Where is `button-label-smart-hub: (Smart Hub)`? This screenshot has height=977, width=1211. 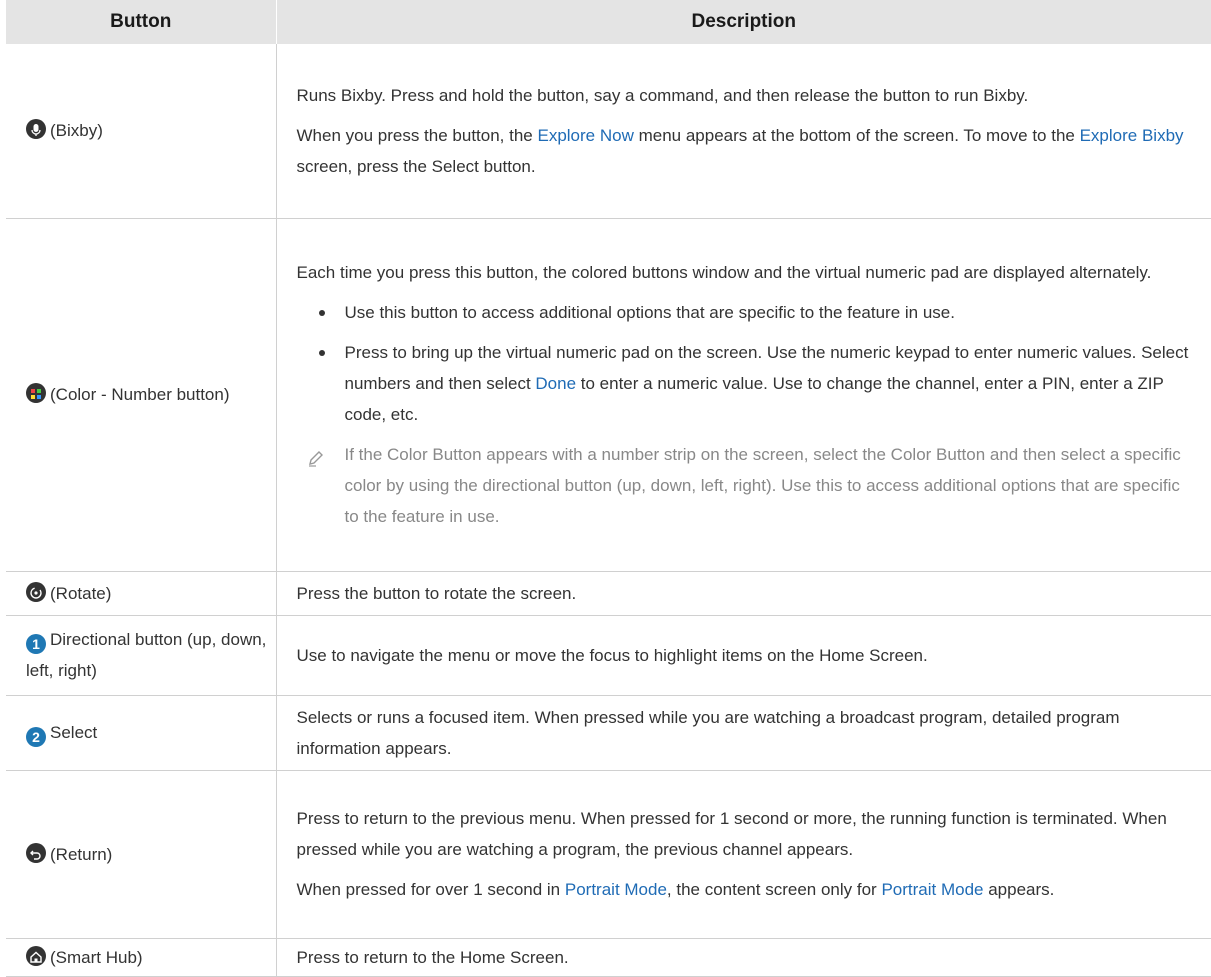 button-label-smart-hub: (Smart Hub) is located at coordinates (96, 957).